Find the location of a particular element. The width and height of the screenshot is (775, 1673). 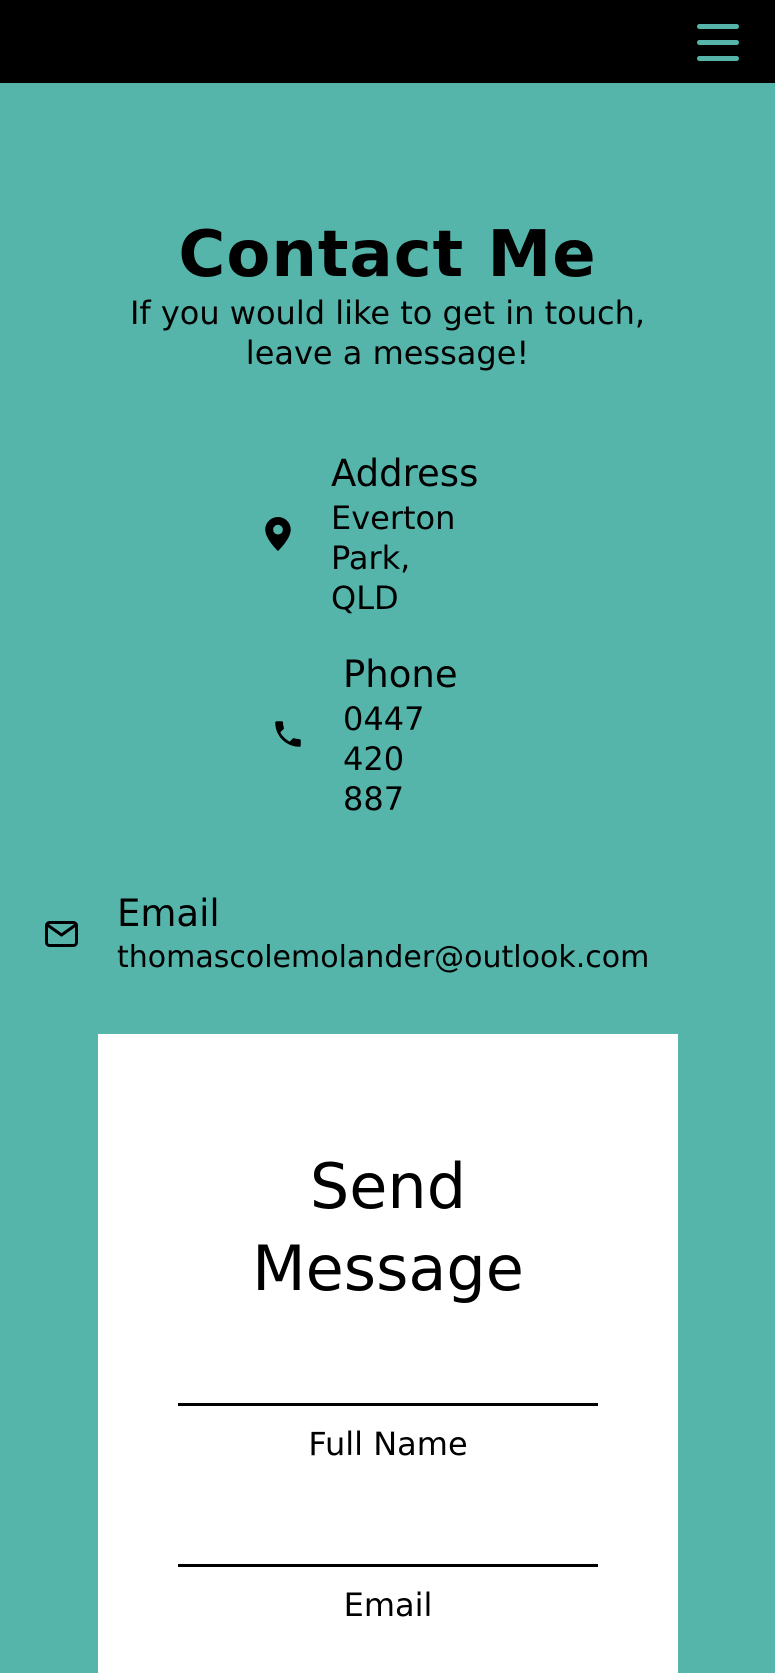

page-title: Contact Me is located at coordinates (387, 255).